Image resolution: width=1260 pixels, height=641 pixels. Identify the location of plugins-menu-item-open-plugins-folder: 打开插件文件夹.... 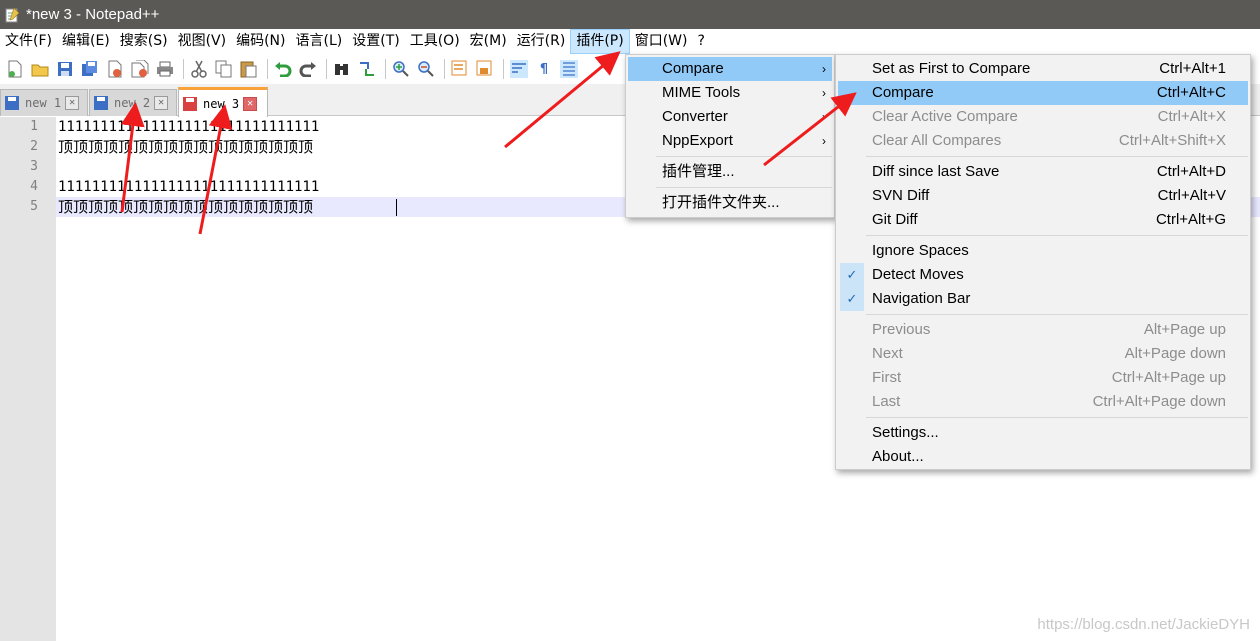
(730, 203).